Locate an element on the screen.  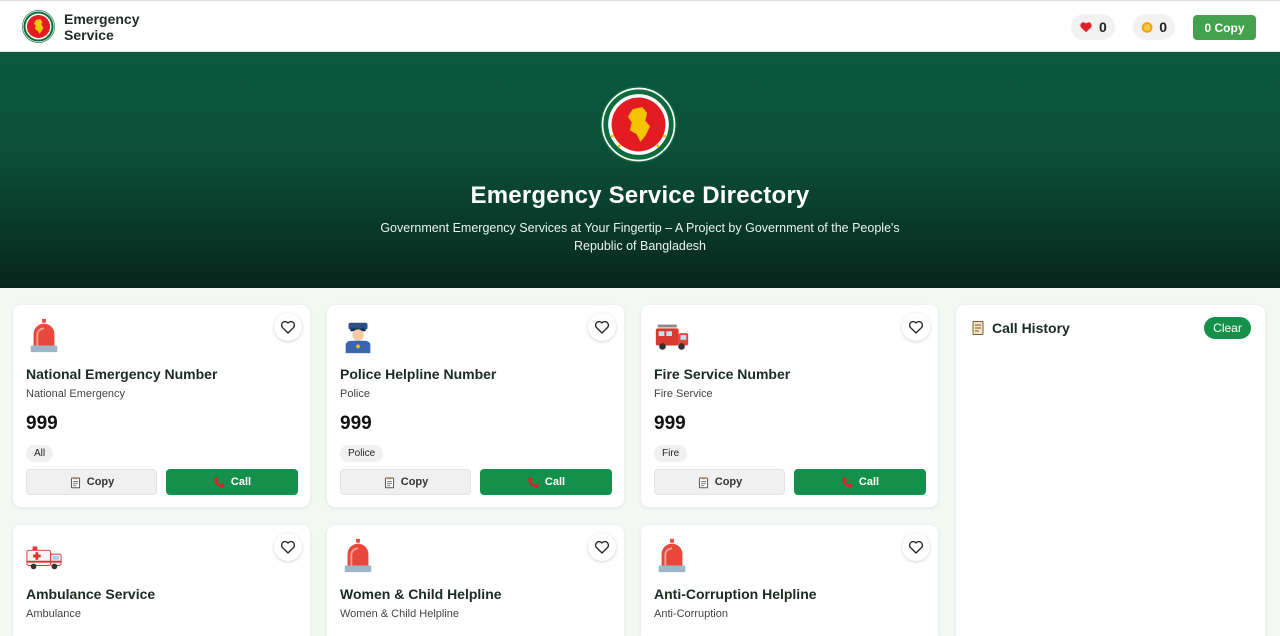
brand-line1: Emergency is located at coordinates (102, 18).